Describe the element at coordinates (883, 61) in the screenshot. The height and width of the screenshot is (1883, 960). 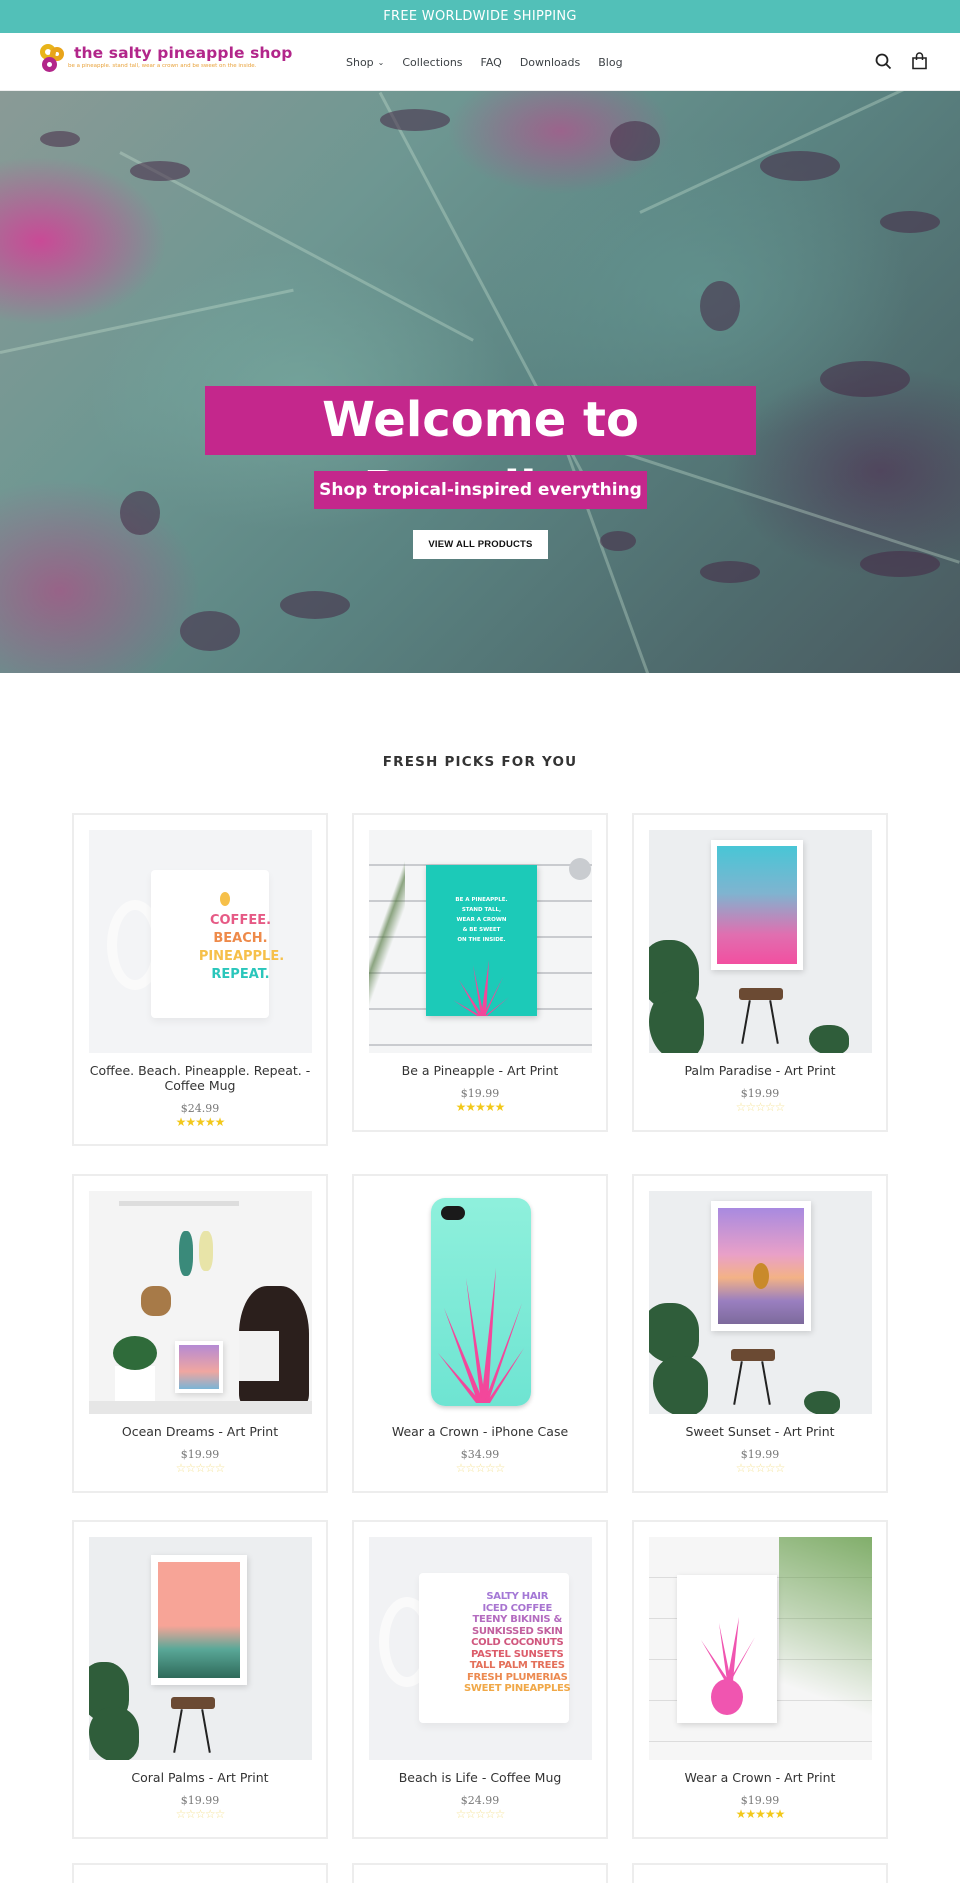
I see `search-icon` at that location.